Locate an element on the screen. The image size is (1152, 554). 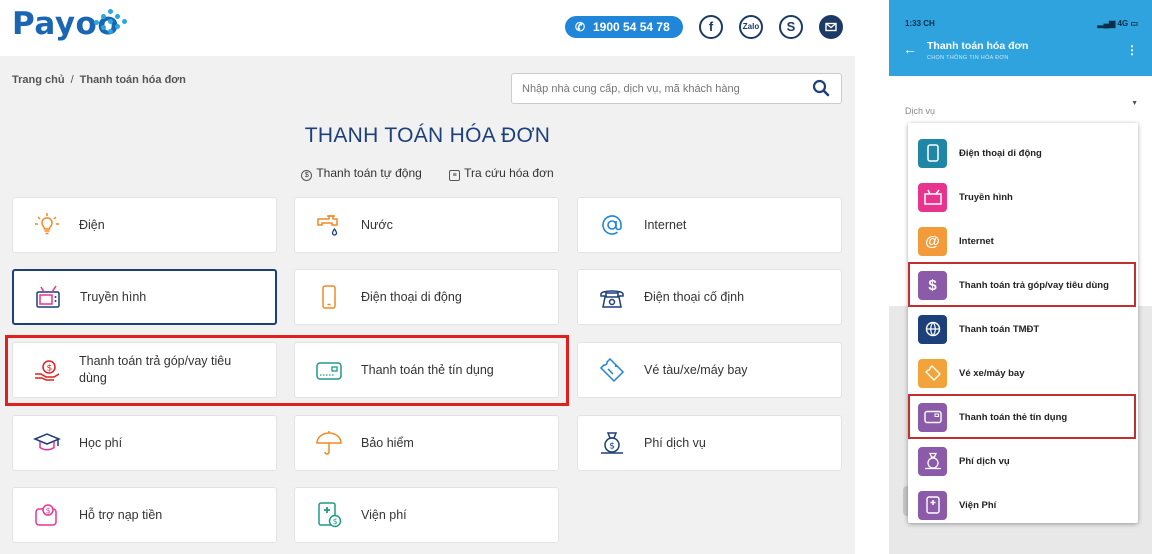
option-truyen-hinh: Truyền hình is located at coordinates (1023, 197).